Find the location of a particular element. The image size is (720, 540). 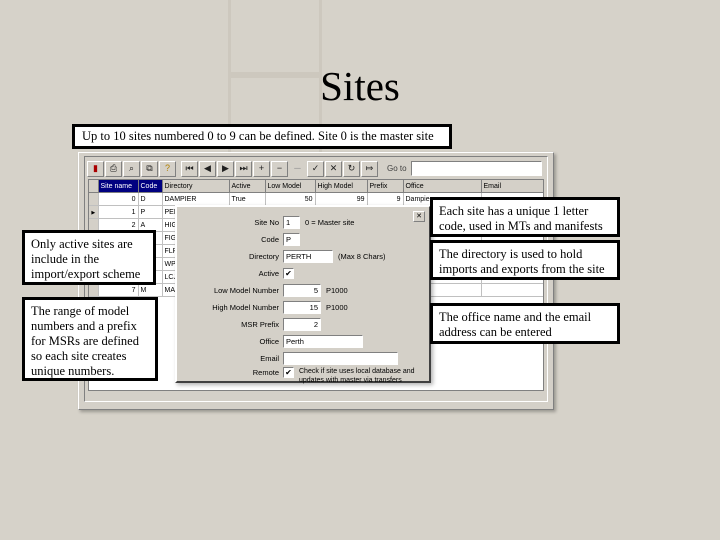

directory-field: PERTH is located at coordinates (308, 256).